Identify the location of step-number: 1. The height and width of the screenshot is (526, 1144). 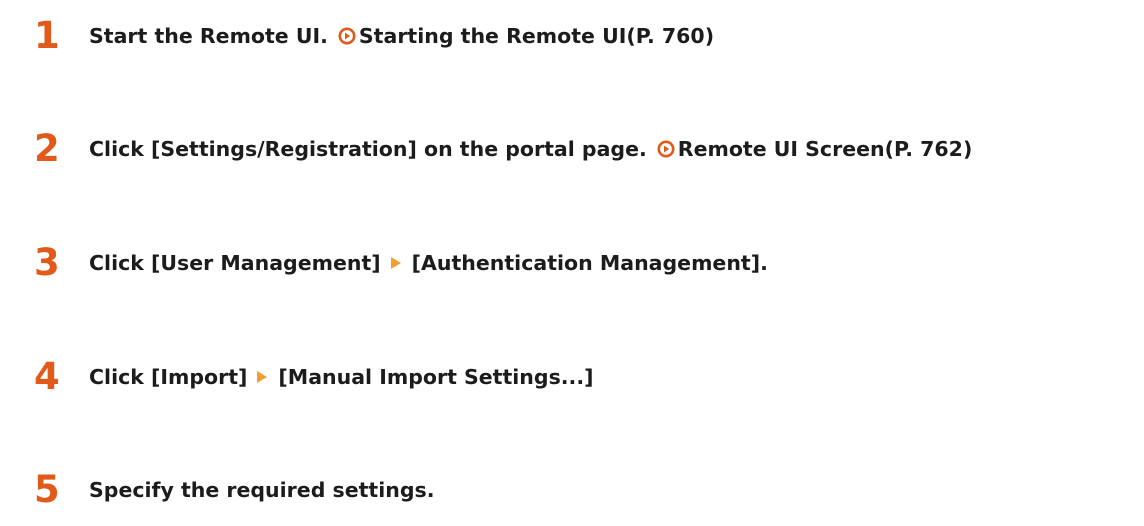
(47, 35).